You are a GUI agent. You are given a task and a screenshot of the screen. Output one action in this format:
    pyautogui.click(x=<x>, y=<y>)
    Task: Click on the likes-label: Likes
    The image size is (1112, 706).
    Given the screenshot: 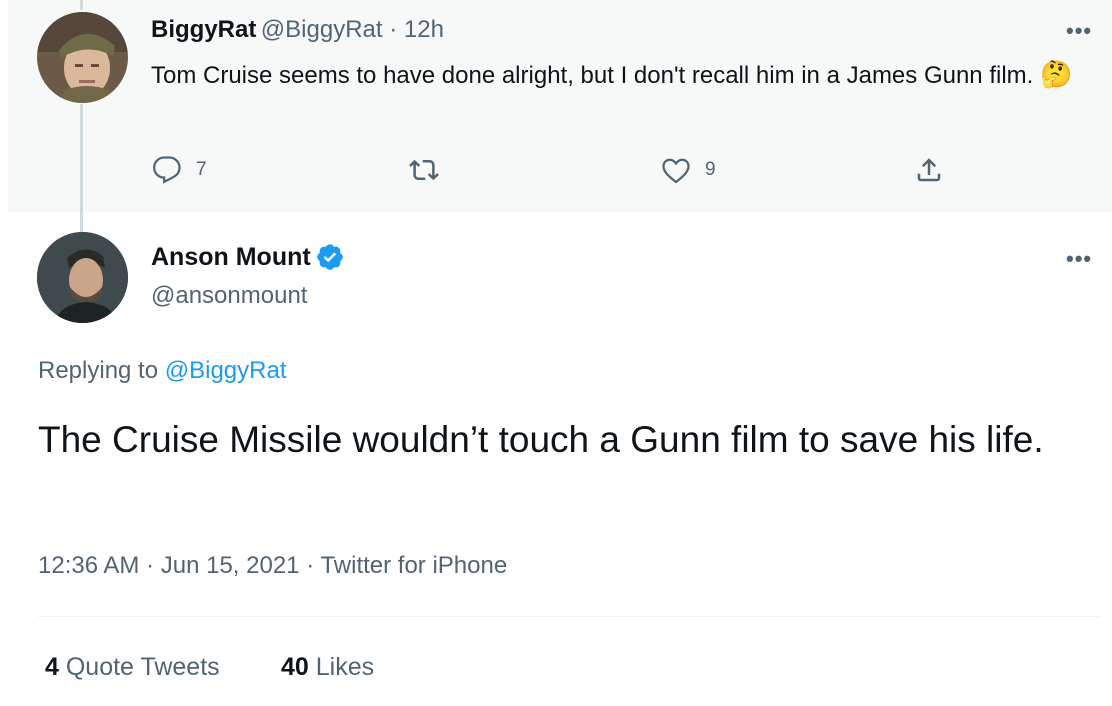 What is the action you would take?
    pyautogui.click(x=341, y=667)
    